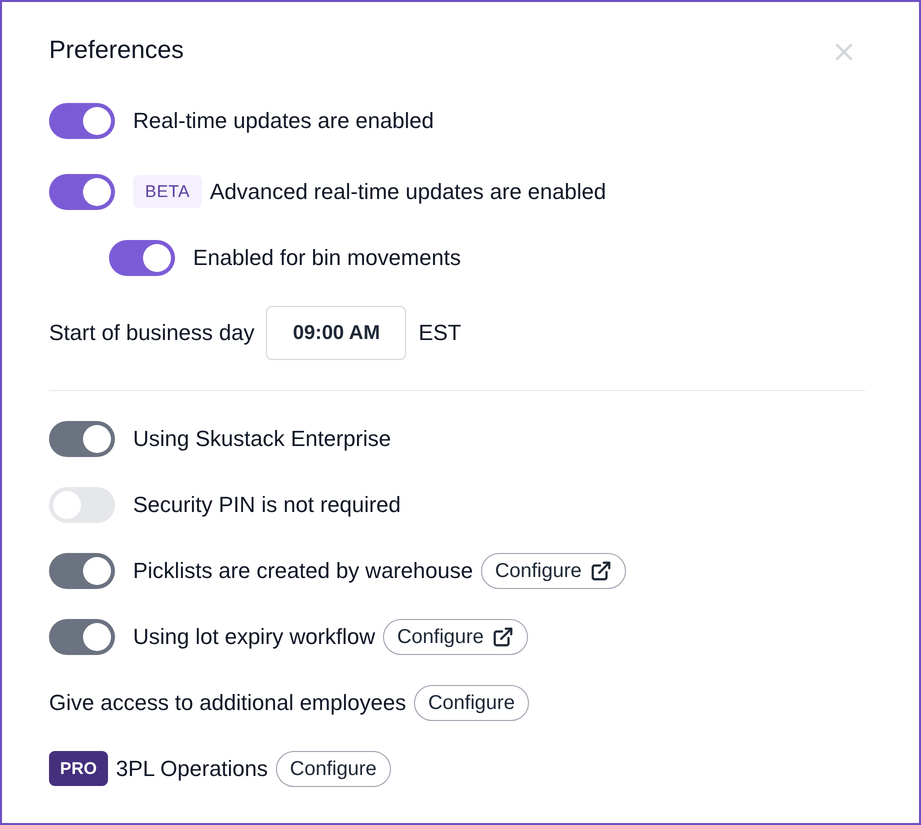  What do you see at coordinates (151, 333) in the screenshot?
I see `business-day-label: Start of business day` at bounding box center [151, 333].